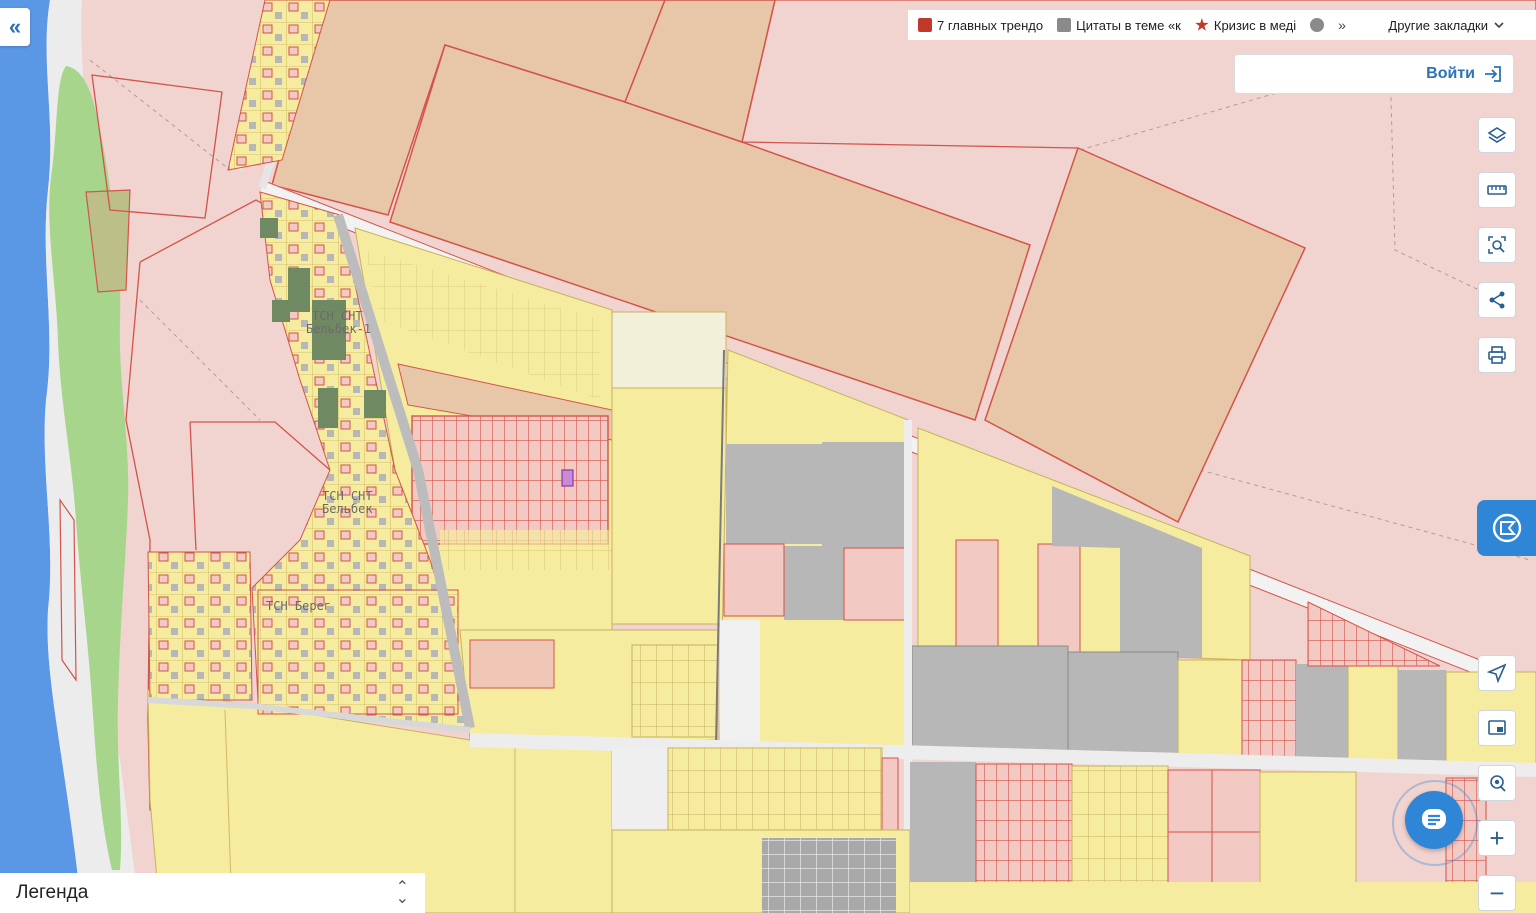 This screenshot has height=913, width=1536. Describe the element at coordinates (1497, 893) in the screenshot. I see `zoom-out-button: −` at that location.